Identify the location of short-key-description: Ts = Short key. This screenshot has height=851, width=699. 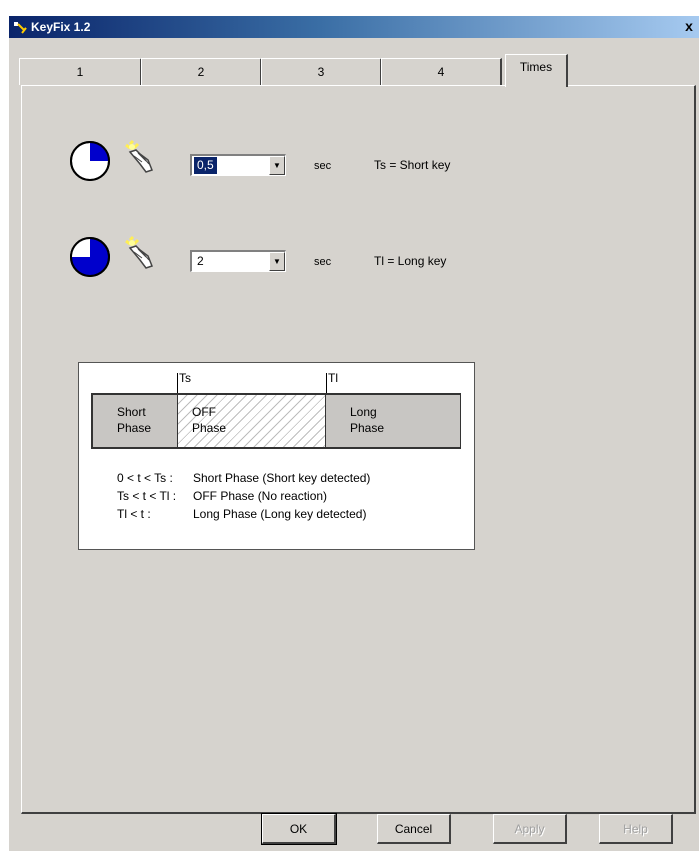
(412, 165).